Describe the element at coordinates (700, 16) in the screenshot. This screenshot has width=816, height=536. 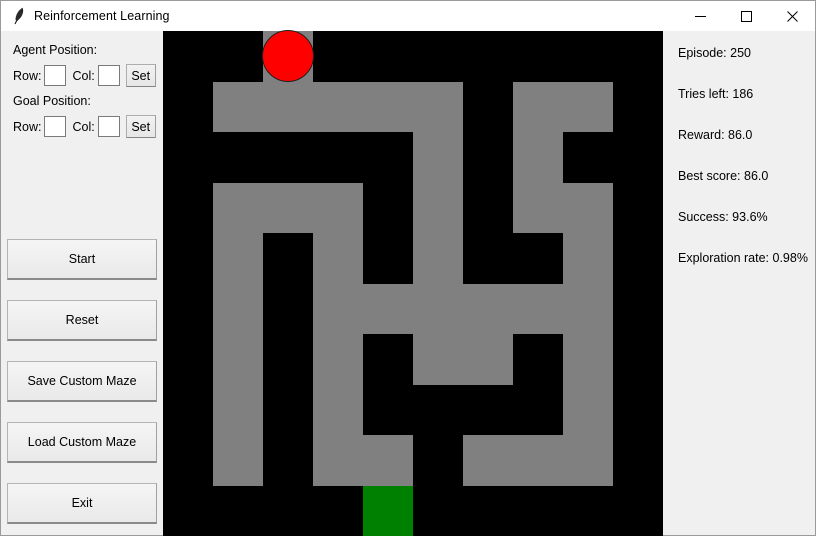
I see `minimize-button` at that location.